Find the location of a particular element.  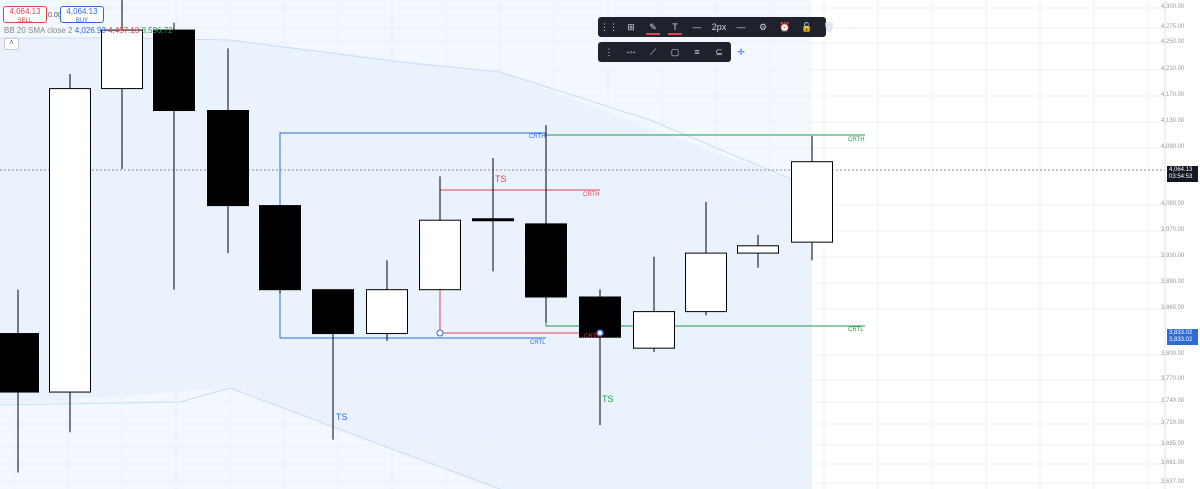

price-axis-label: 4,170.00 is located at coordinates (1173, 95).